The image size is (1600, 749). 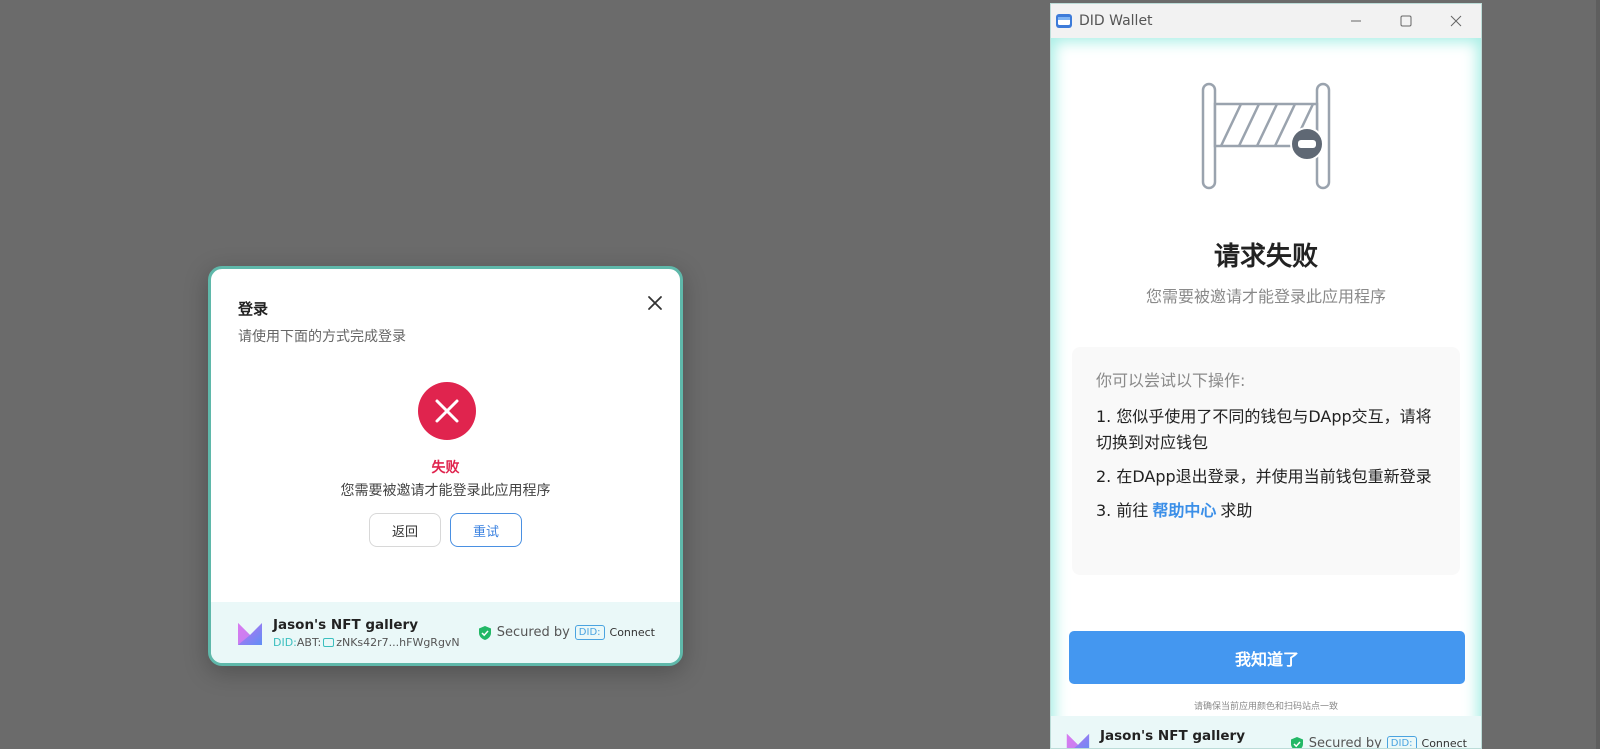 What do you see at coordinates (309, 642) in the screenshot?
I see `did-type: ABT:` at bounding box center [309, 642].